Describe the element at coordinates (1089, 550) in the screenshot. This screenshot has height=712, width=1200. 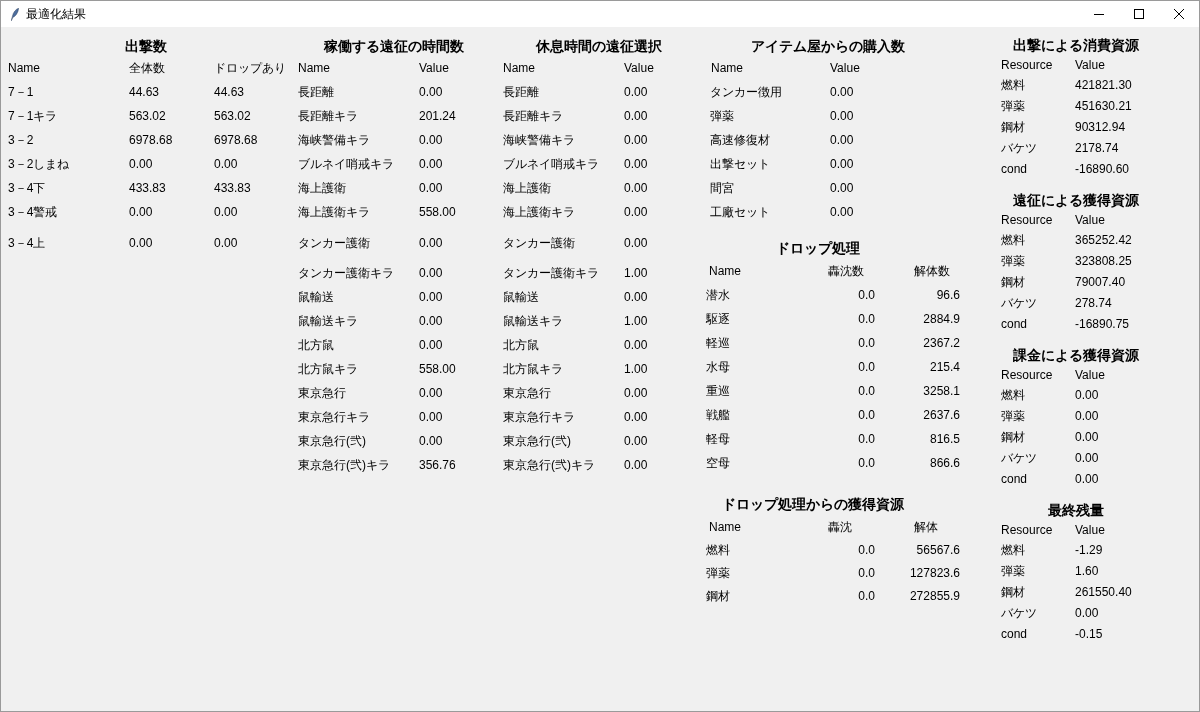
I see `table-cell: -1.29` at that location.